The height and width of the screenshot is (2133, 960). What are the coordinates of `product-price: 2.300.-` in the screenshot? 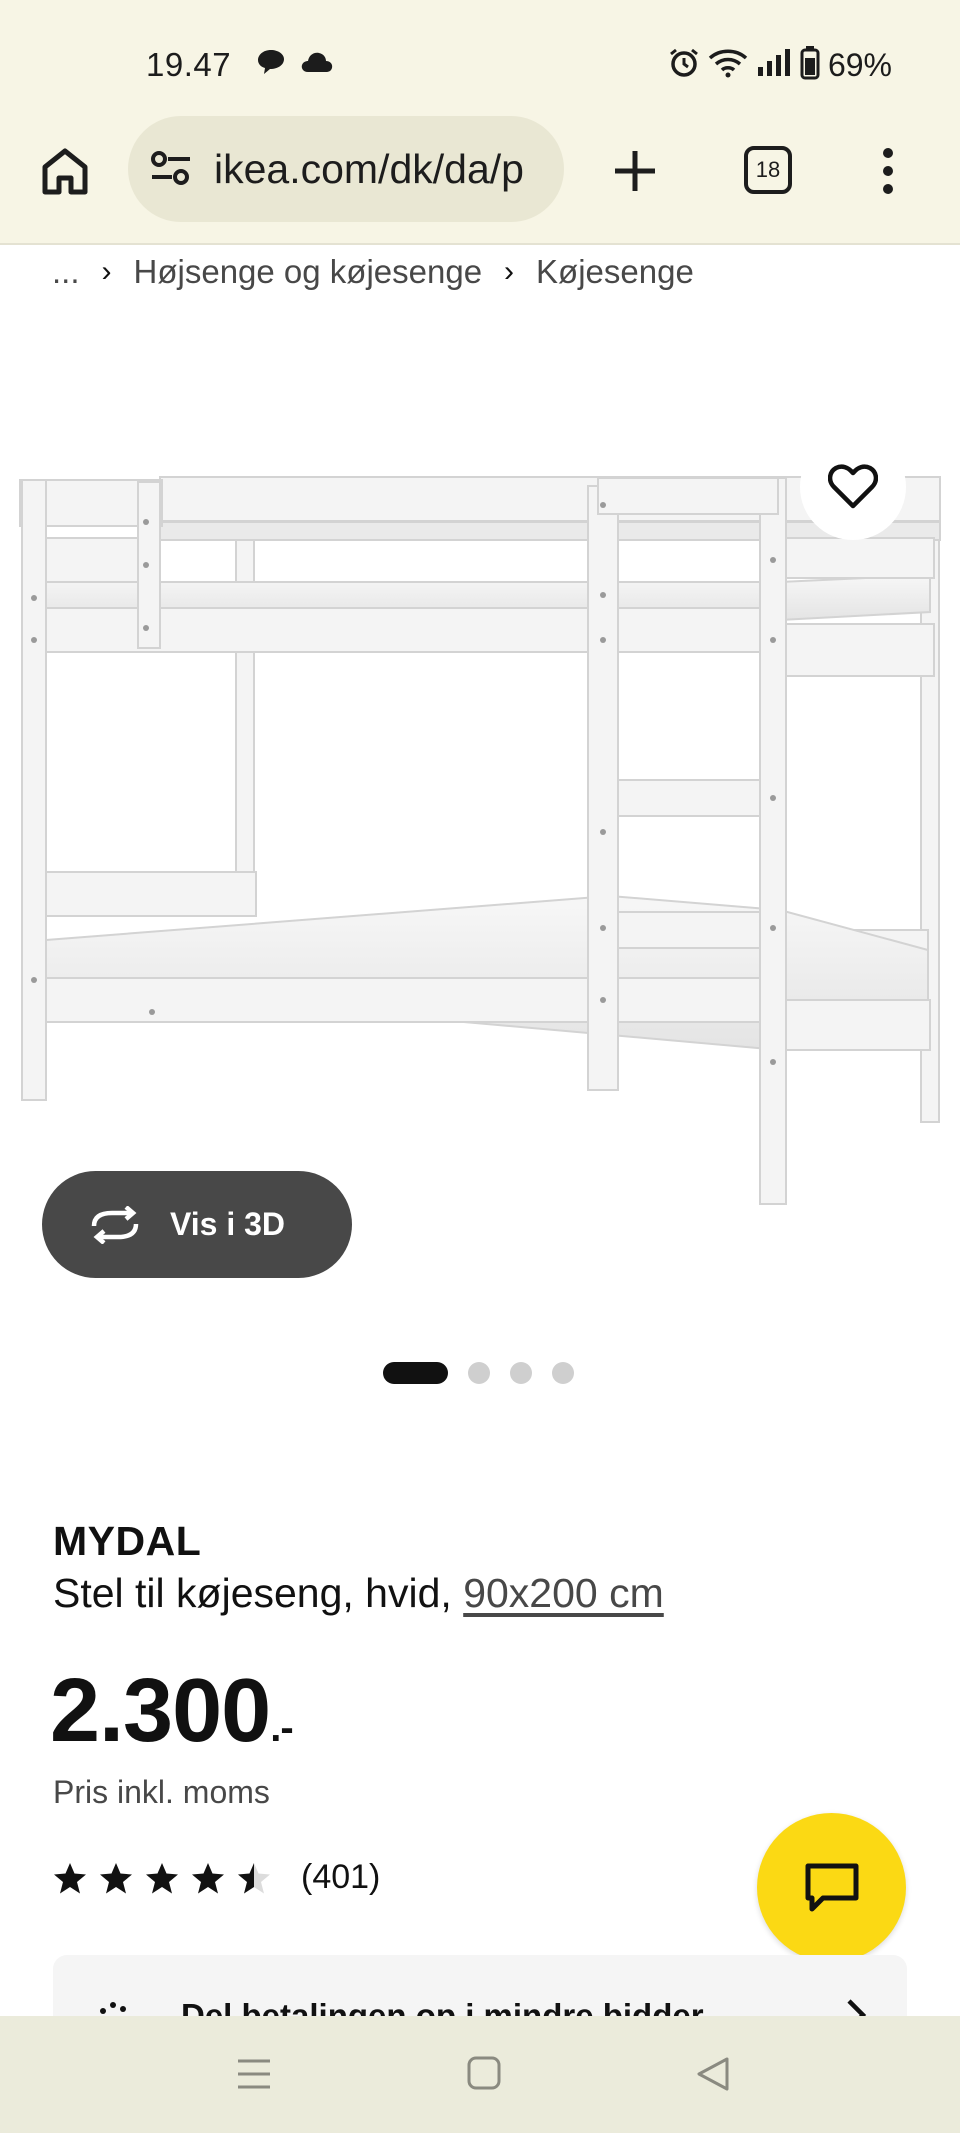 It's located at (172, 1711).